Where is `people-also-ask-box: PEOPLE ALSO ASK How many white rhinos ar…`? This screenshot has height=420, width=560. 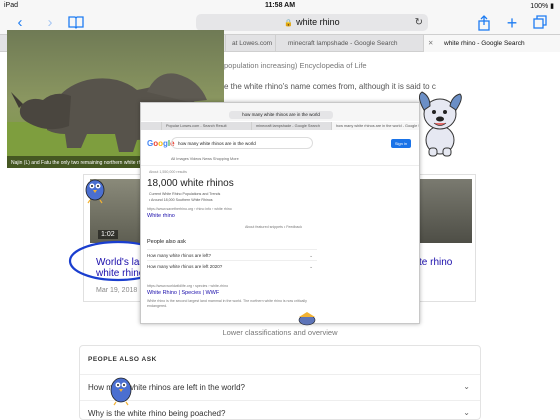 people-also-ask-box: PEOPLE ALSO ASK How many white rhinos ar… is located at coordinates (280, 382).